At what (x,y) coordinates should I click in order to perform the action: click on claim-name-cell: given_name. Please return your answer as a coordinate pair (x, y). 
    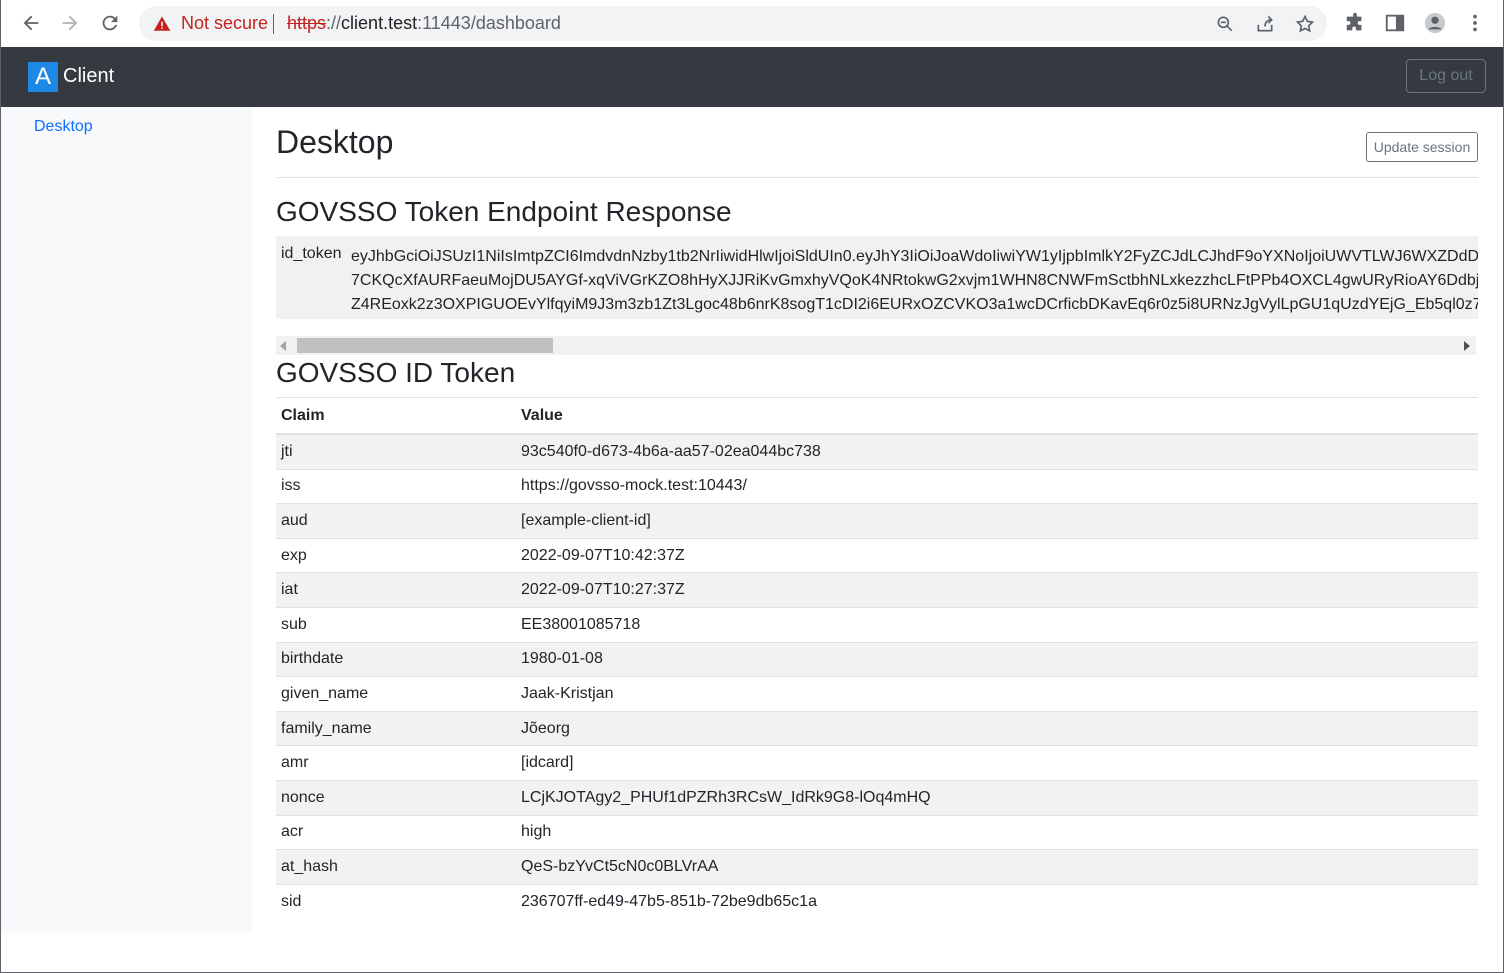
    Looking at the image, I should click on (396, 694).